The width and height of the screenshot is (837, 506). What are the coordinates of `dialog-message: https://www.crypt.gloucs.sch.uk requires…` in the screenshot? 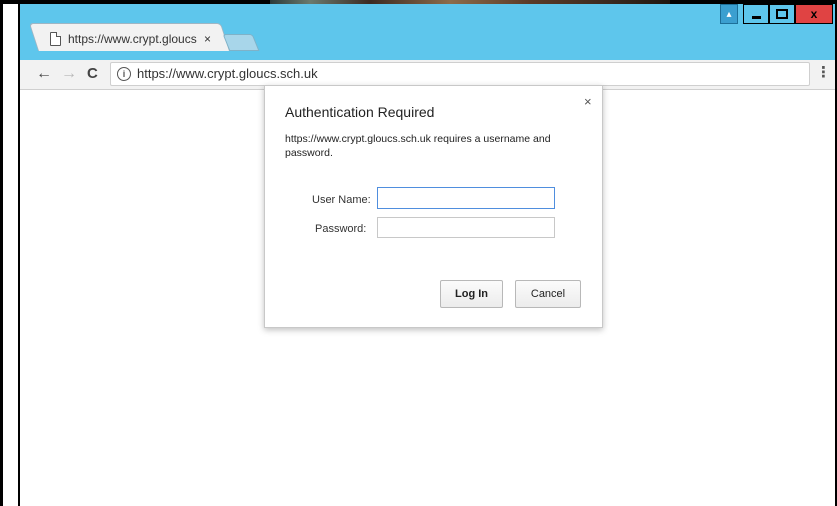 It's located at (418, 146).